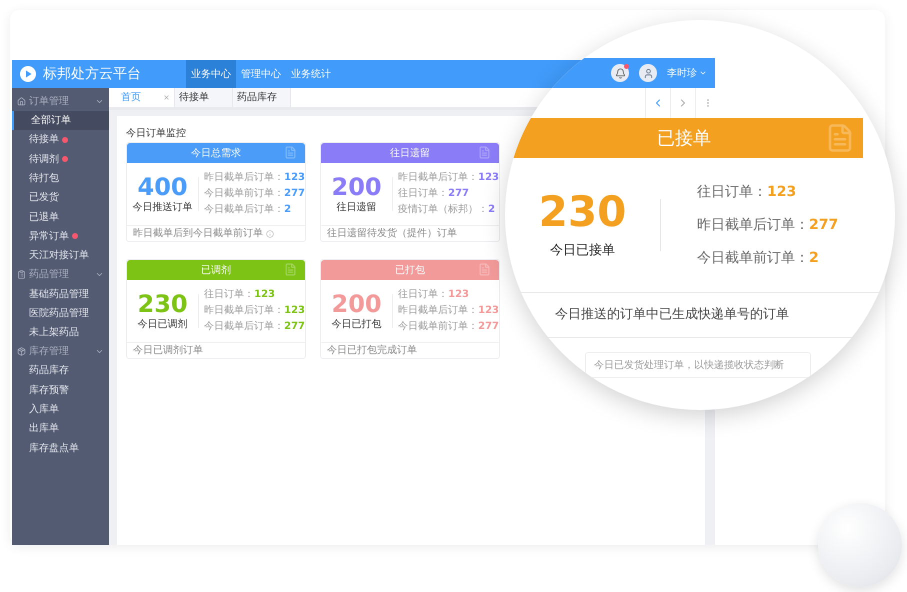 The height and width of the screenshot is (592, 907). What do you see at coordinates (254, 327) in the screenshot?
I see `stat-line: 今日截单后订单：277` at bounding box center [254, 327].